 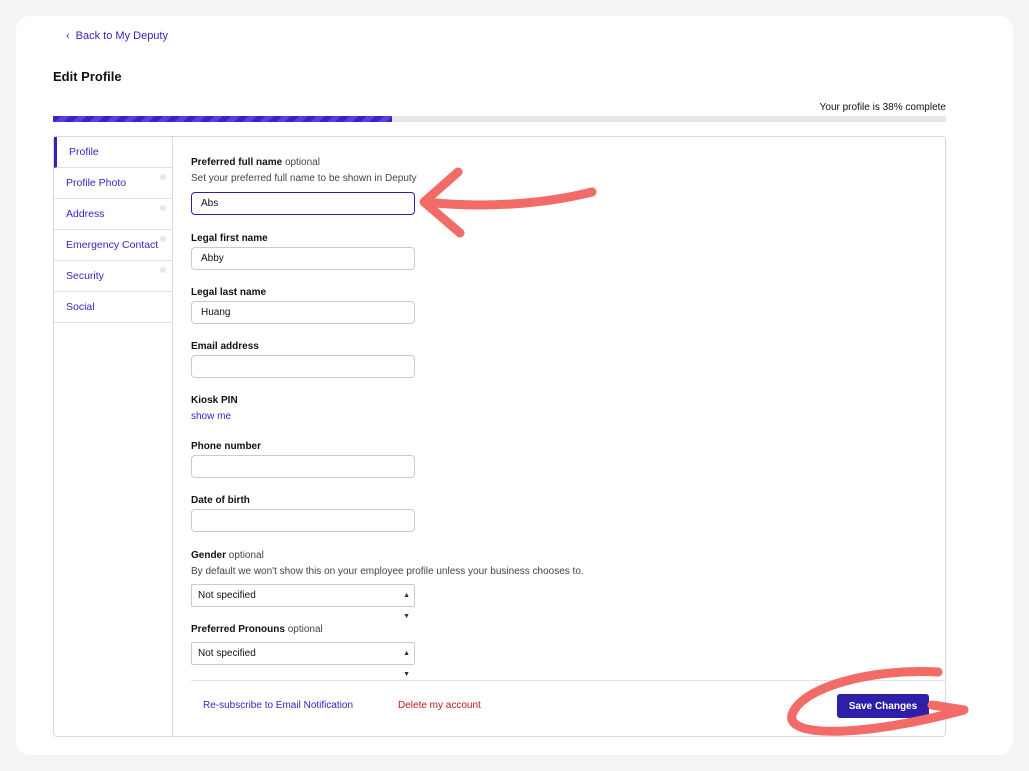 I want to click on back-link-label: Back to My Deputy, so click(x=121, y=36).